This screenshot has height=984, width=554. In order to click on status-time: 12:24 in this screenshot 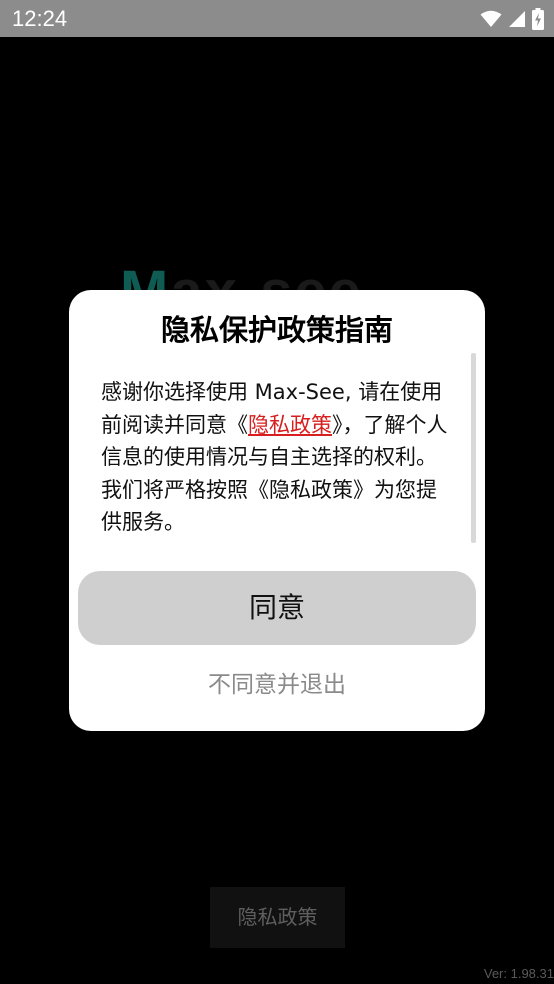, I will do `click(40, 18)`.